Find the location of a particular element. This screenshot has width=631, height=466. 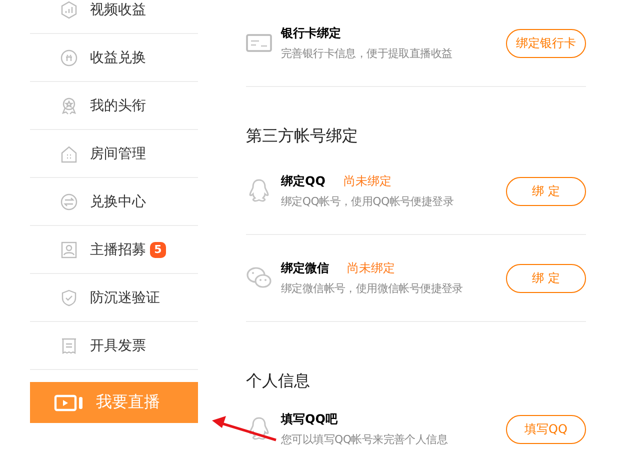

item-description: 绑定微信帐号，使用微信帐号便捷登录 is located at coordinates (372, 288).